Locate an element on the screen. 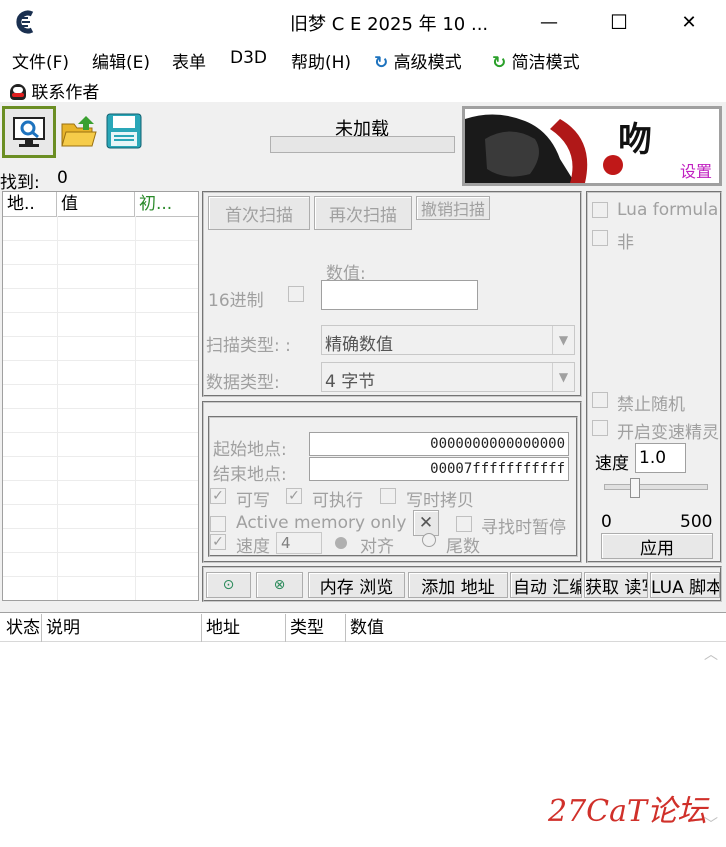 This screenshot has height=847, width=726. menu-contact-author: 联系作者 is located at coordinates (54, 90).